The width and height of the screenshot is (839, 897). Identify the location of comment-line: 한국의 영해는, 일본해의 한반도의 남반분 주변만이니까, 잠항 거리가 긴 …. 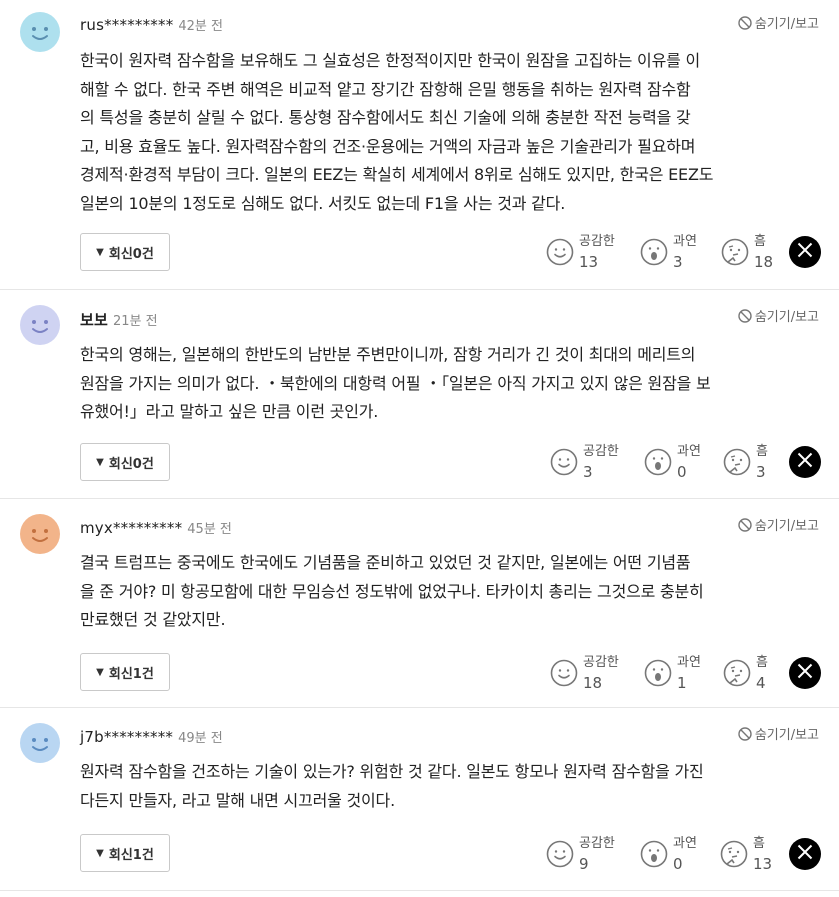
(388, 354).